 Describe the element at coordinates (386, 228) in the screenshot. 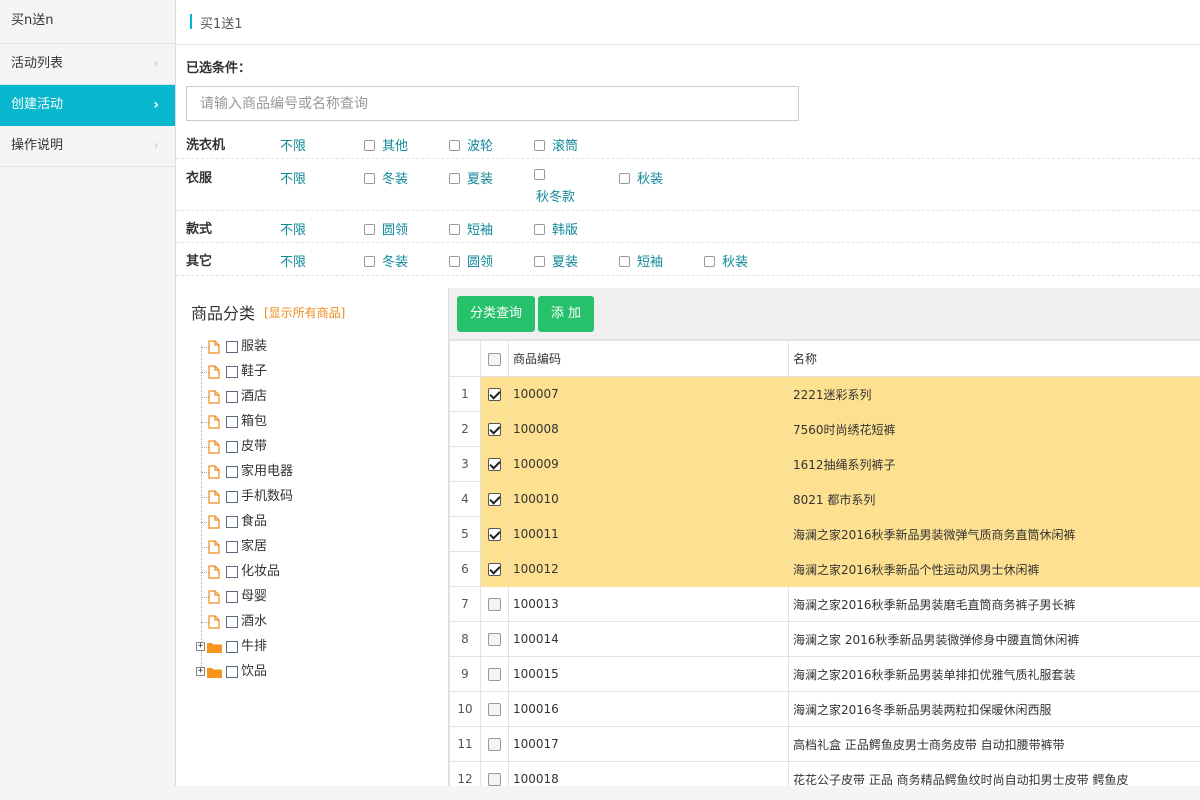

I see `filter-option: 圆领` at that location.